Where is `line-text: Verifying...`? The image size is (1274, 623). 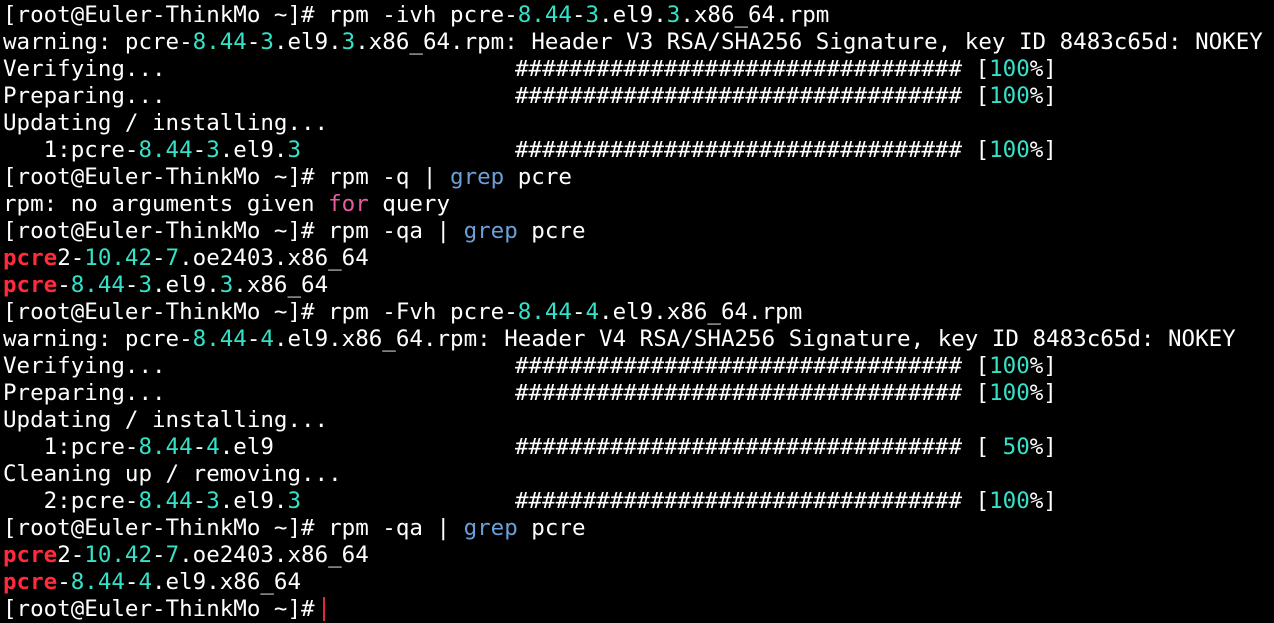 line-text: Verifying... is located at coordinates (84, 69).